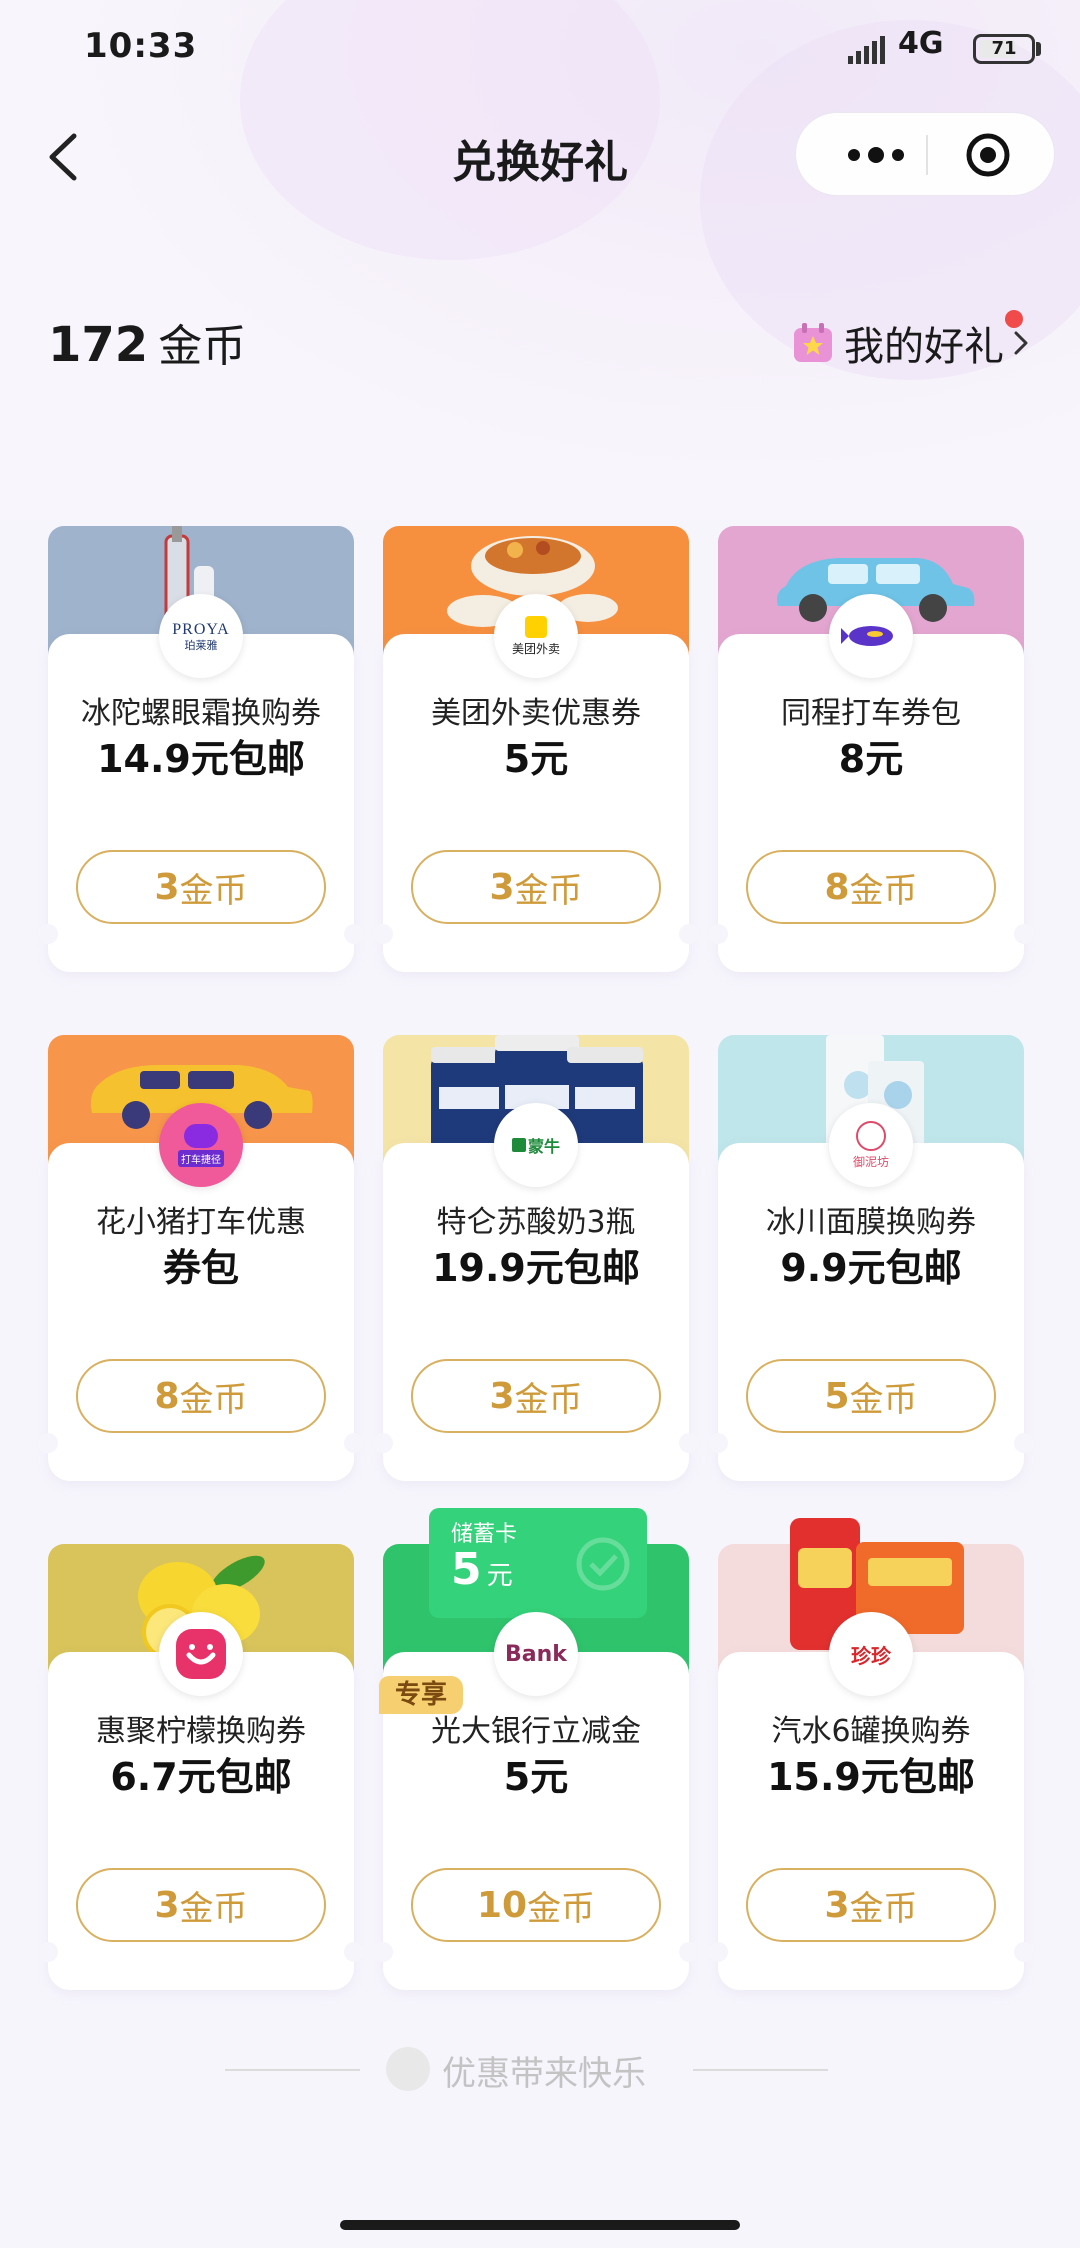 Image resolution: width=1080 pixels, height=2248 pixels. What do you see at coordinates (866, 50) in the screenshot?
I see `signal-icon` at bounding box center [866, 50].